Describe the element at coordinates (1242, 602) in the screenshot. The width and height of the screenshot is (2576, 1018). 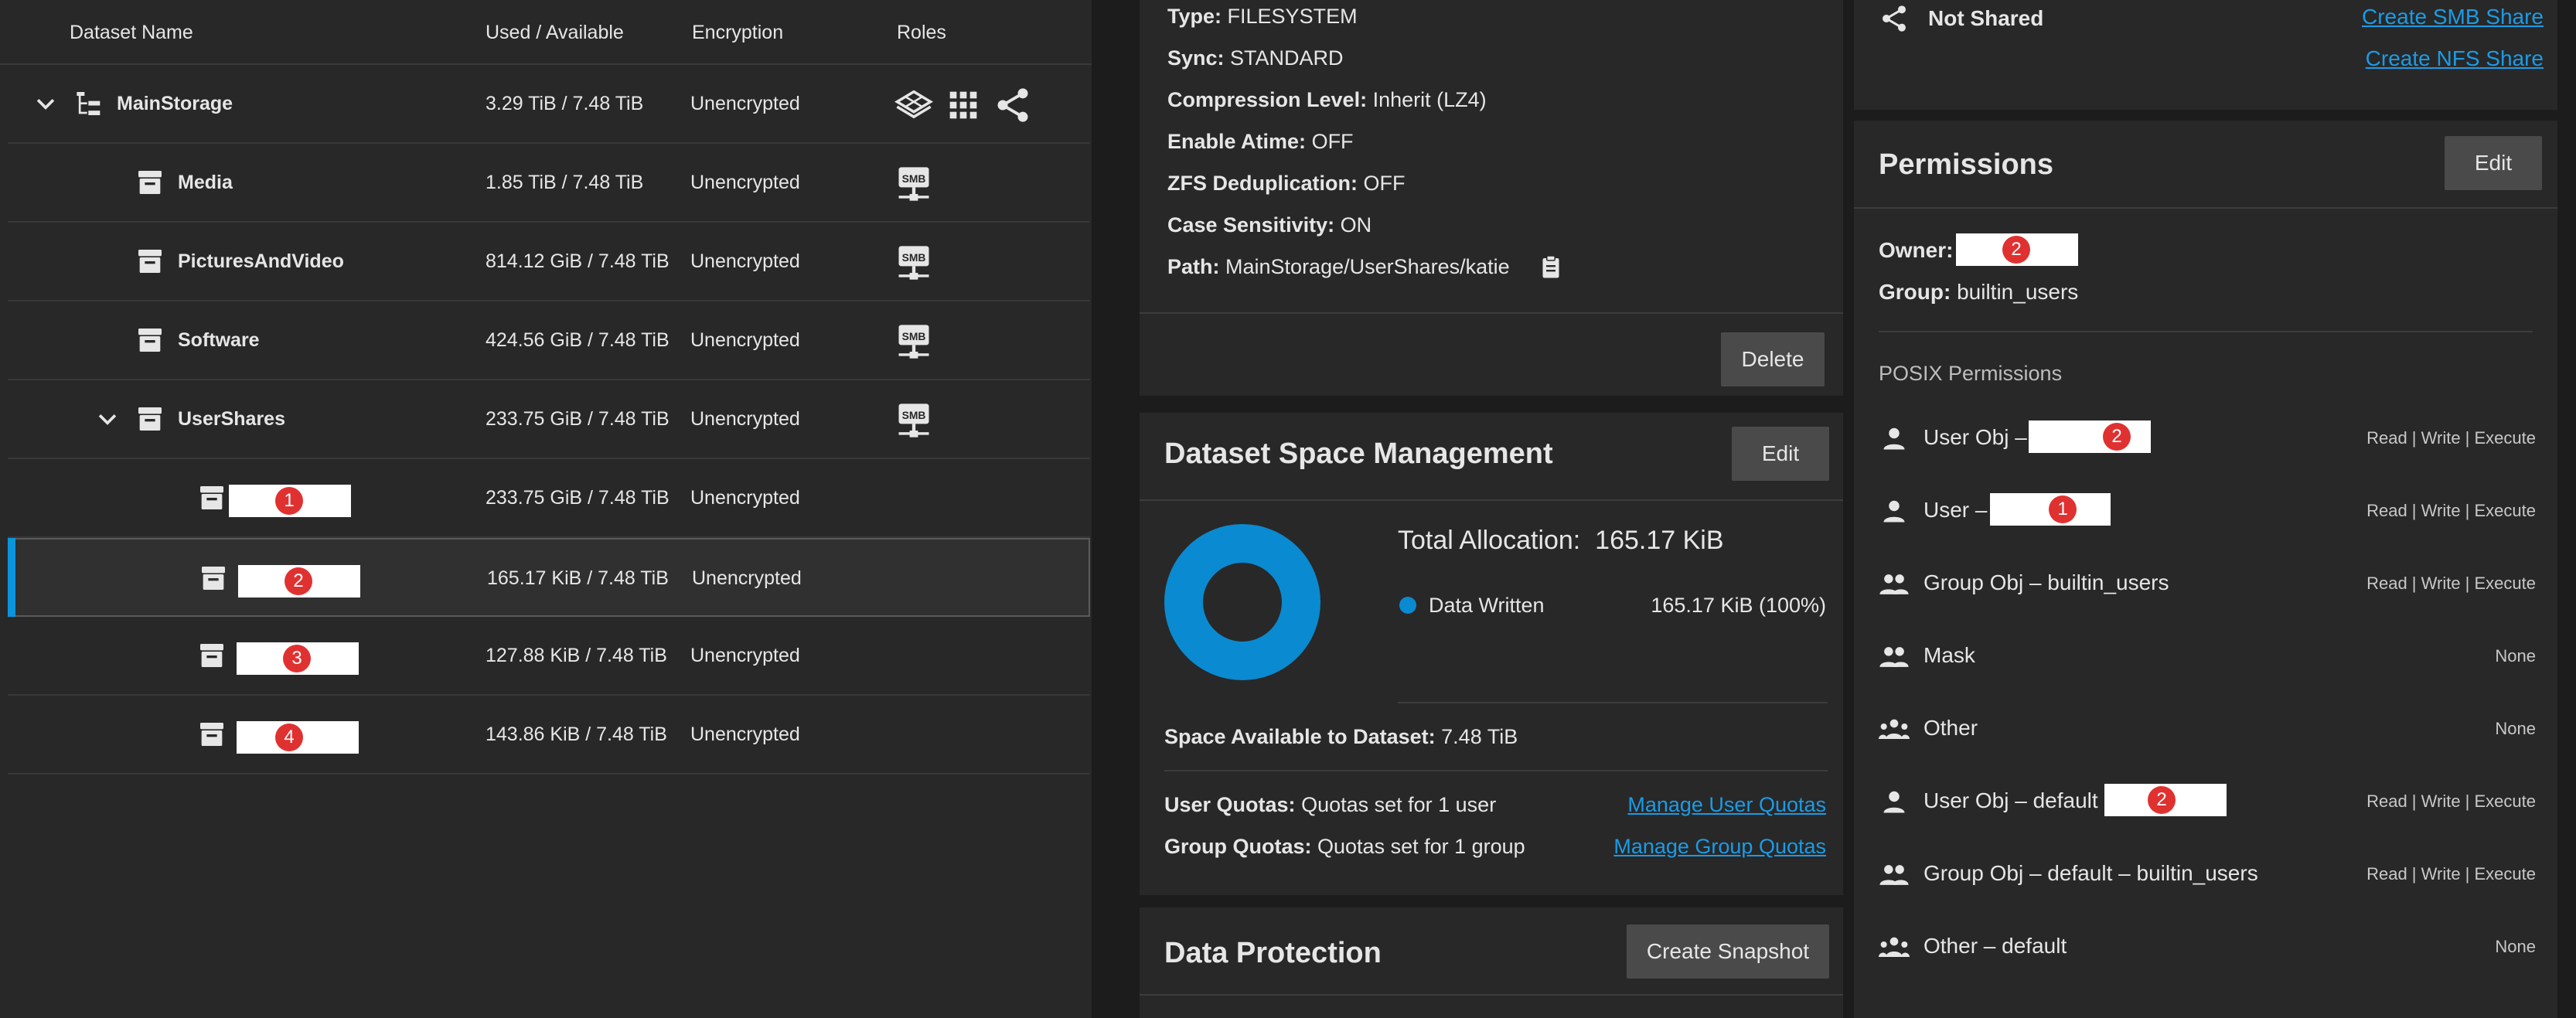
I see `allocation-donut-chart` at that location.